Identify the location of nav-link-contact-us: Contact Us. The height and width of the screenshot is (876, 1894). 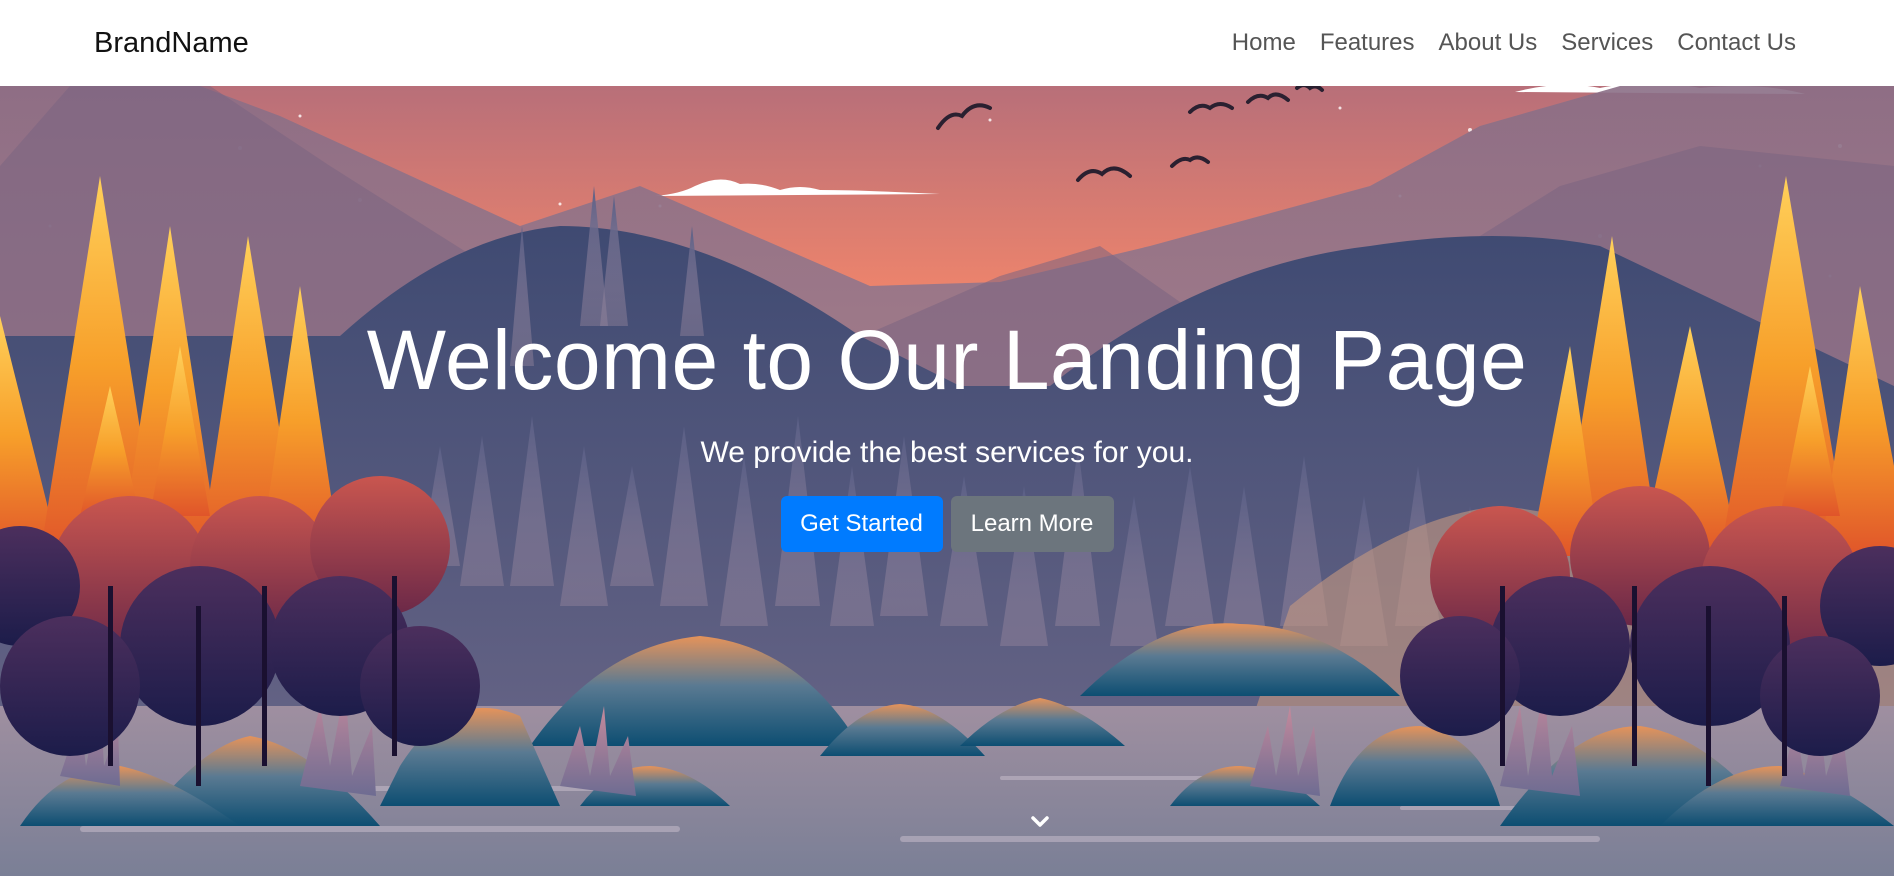
(1736, 43).